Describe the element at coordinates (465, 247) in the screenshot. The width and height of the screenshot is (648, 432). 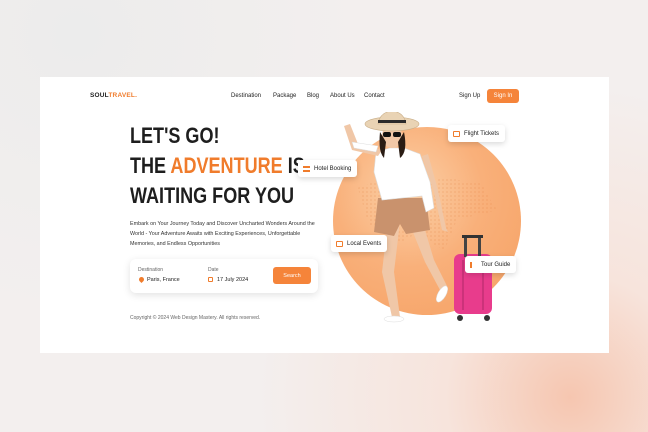
I see `suitcase-handle-left` at that location.